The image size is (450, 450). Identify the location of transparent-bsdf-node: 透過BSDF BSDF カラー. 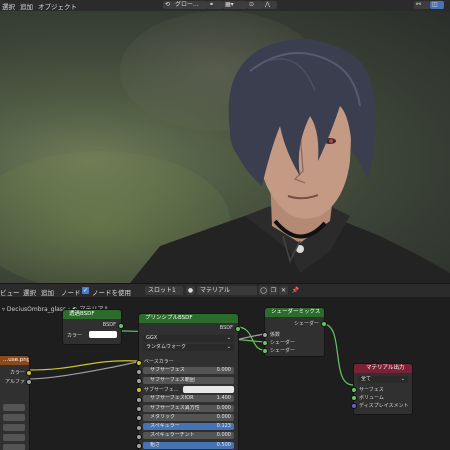
(93, 327).